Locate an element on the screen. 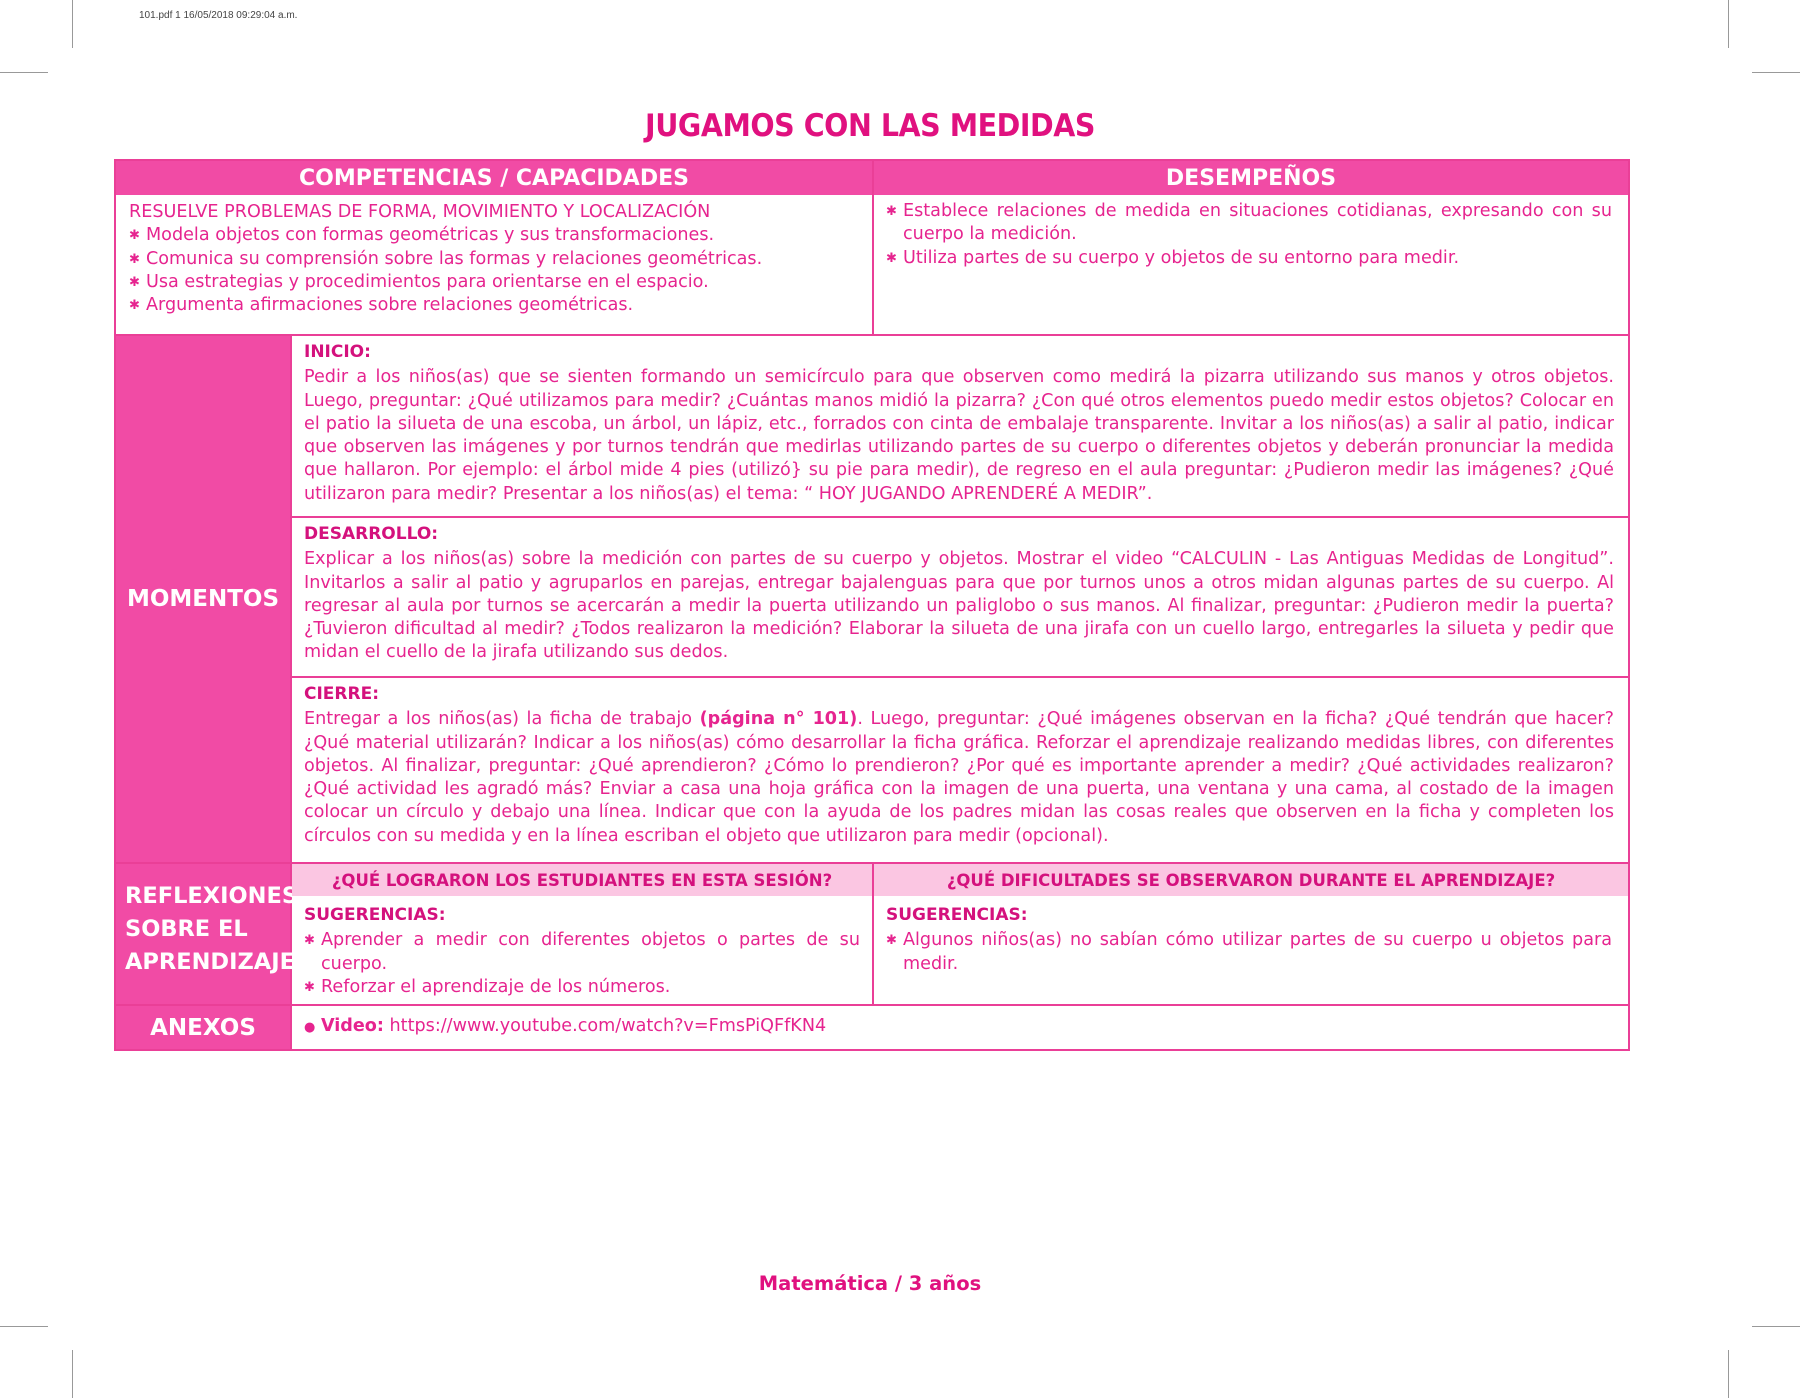 The width and height of the screenshot is (1800, 1398). reflexiones-label-text: REFLEXIONES SOBRE EL APRENDIZAJE is located at coordinates (212, 929).